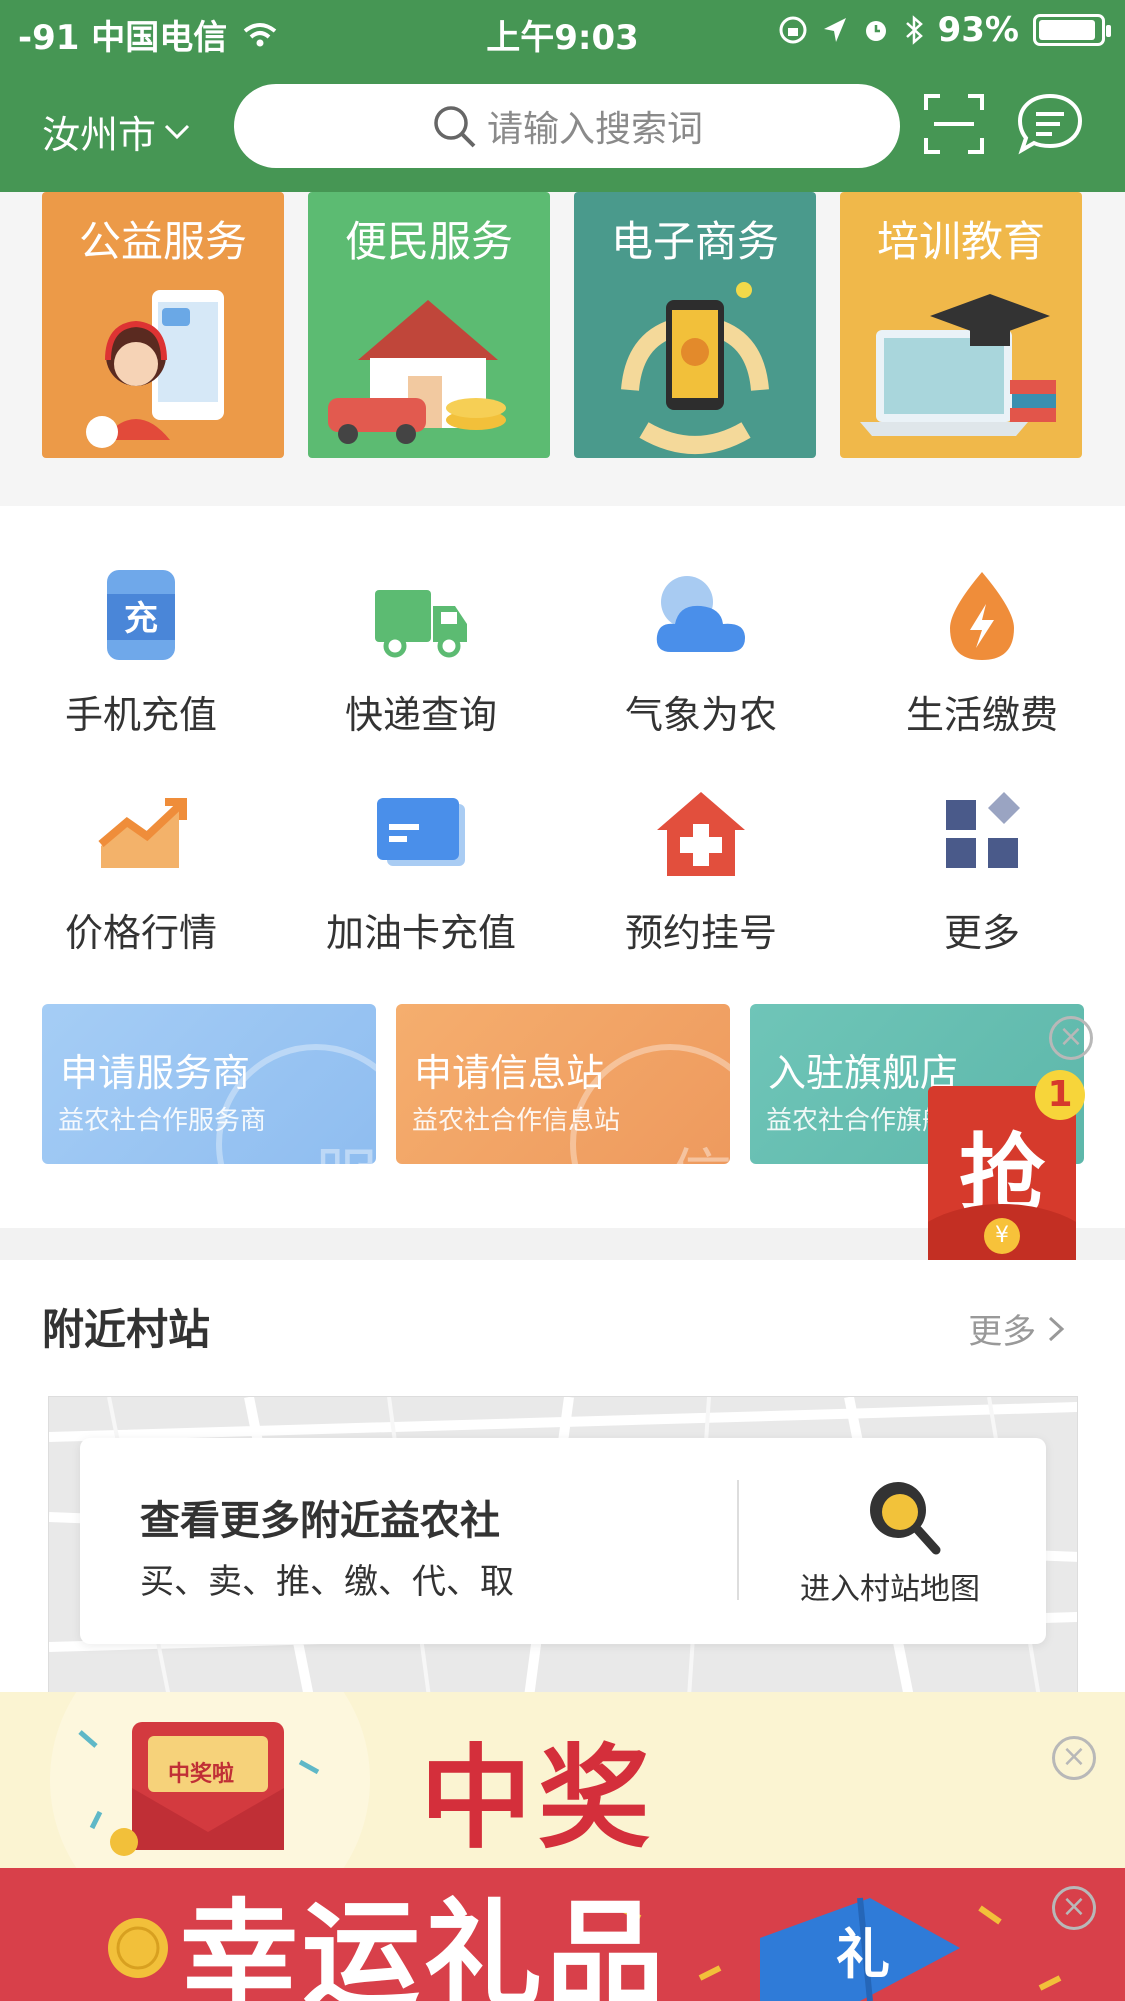 This screenshot has height=2001, width=1125. I want to click on card-public-service: 公益服务, so click(163, 325).